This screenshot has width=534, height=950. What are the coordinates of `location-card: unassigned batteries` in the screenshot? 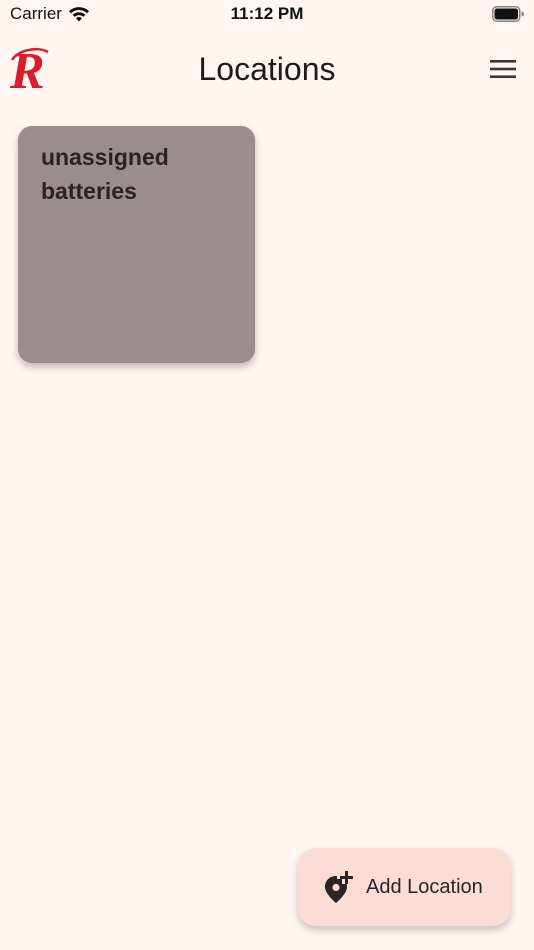 It's located at (136, 244).